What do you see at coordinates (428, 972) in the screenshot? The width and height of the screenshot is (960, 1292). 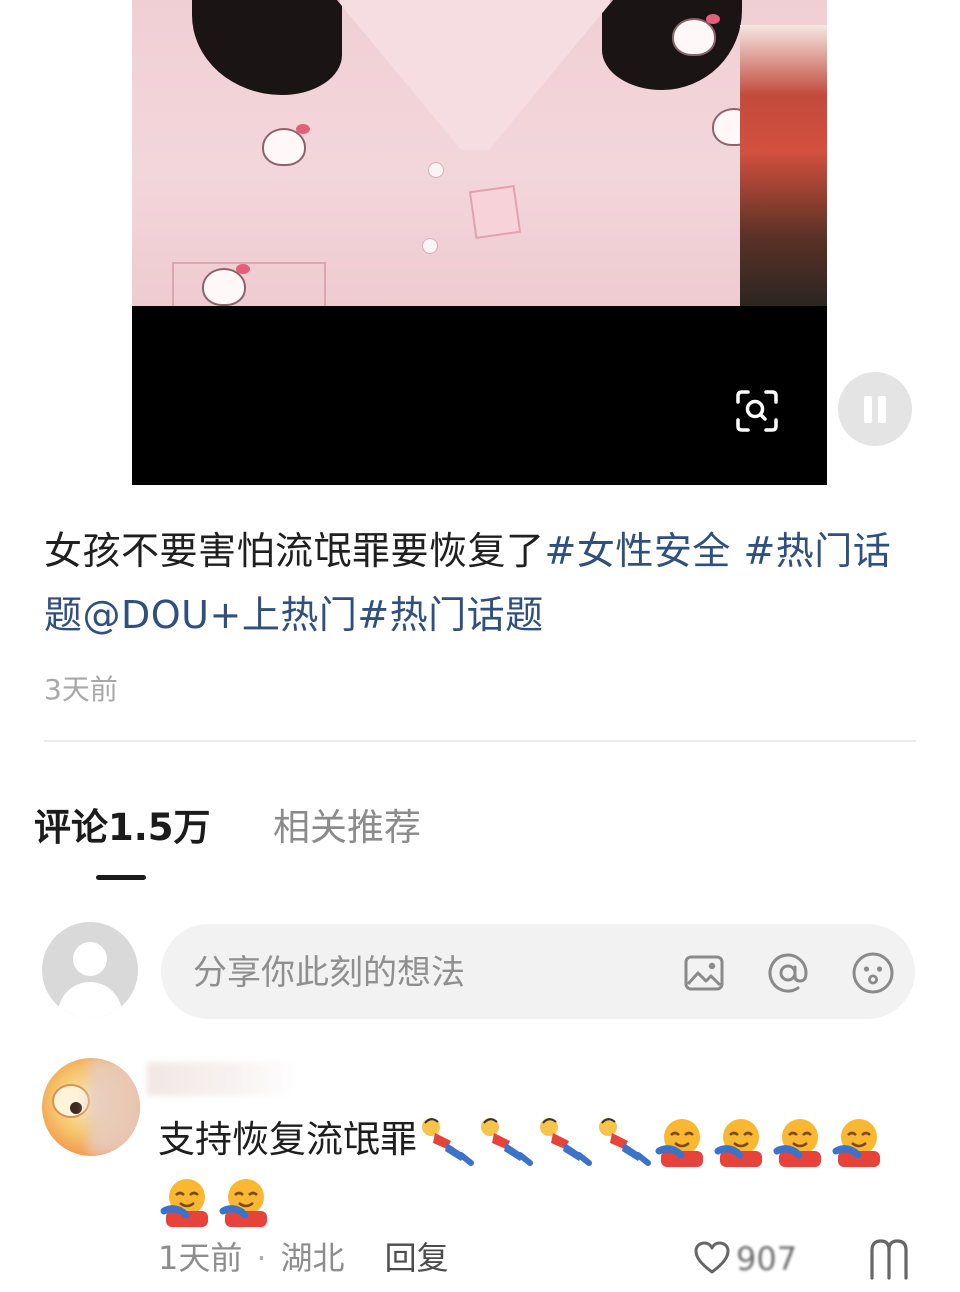 I see `comment-input` at bounding box center [428, 972].